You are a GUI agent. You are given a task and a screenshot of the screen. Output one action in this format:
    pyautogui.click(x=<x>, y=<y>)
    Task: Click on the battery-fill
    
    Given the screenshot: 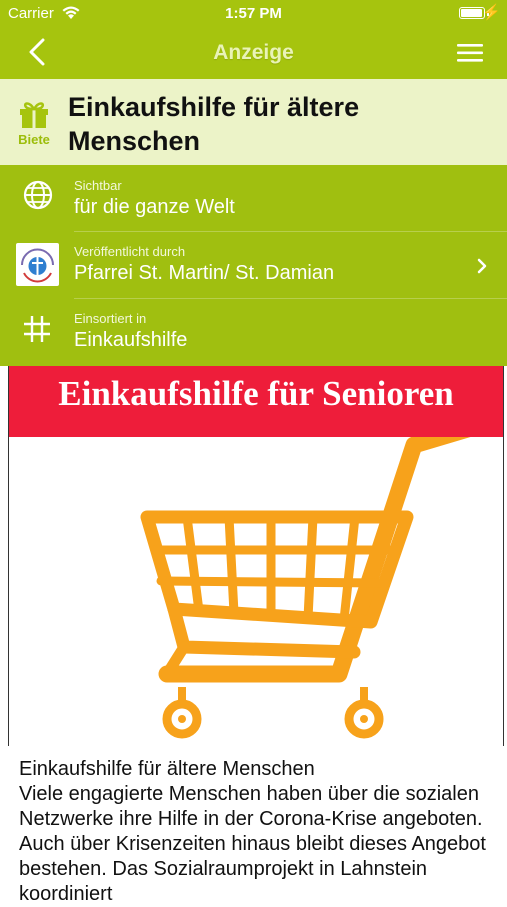 What is the action you would take?
    pyautogui.click(x=471, y=13)
    